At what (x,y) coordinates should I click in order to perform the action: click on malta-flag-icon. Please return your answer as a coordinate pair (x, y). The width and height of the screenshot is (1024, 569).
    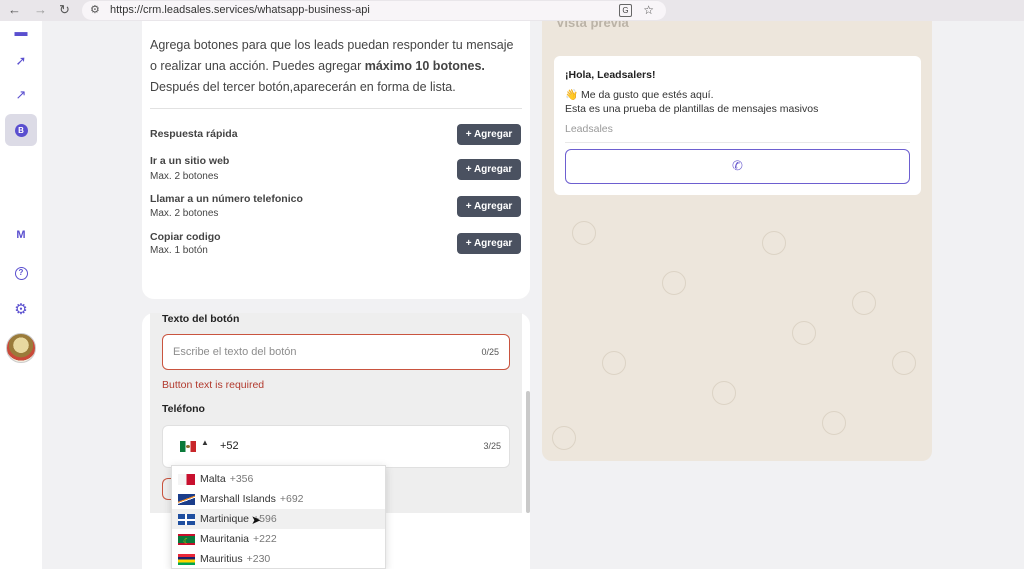
    Looking at the image, I should click on (186, 479).